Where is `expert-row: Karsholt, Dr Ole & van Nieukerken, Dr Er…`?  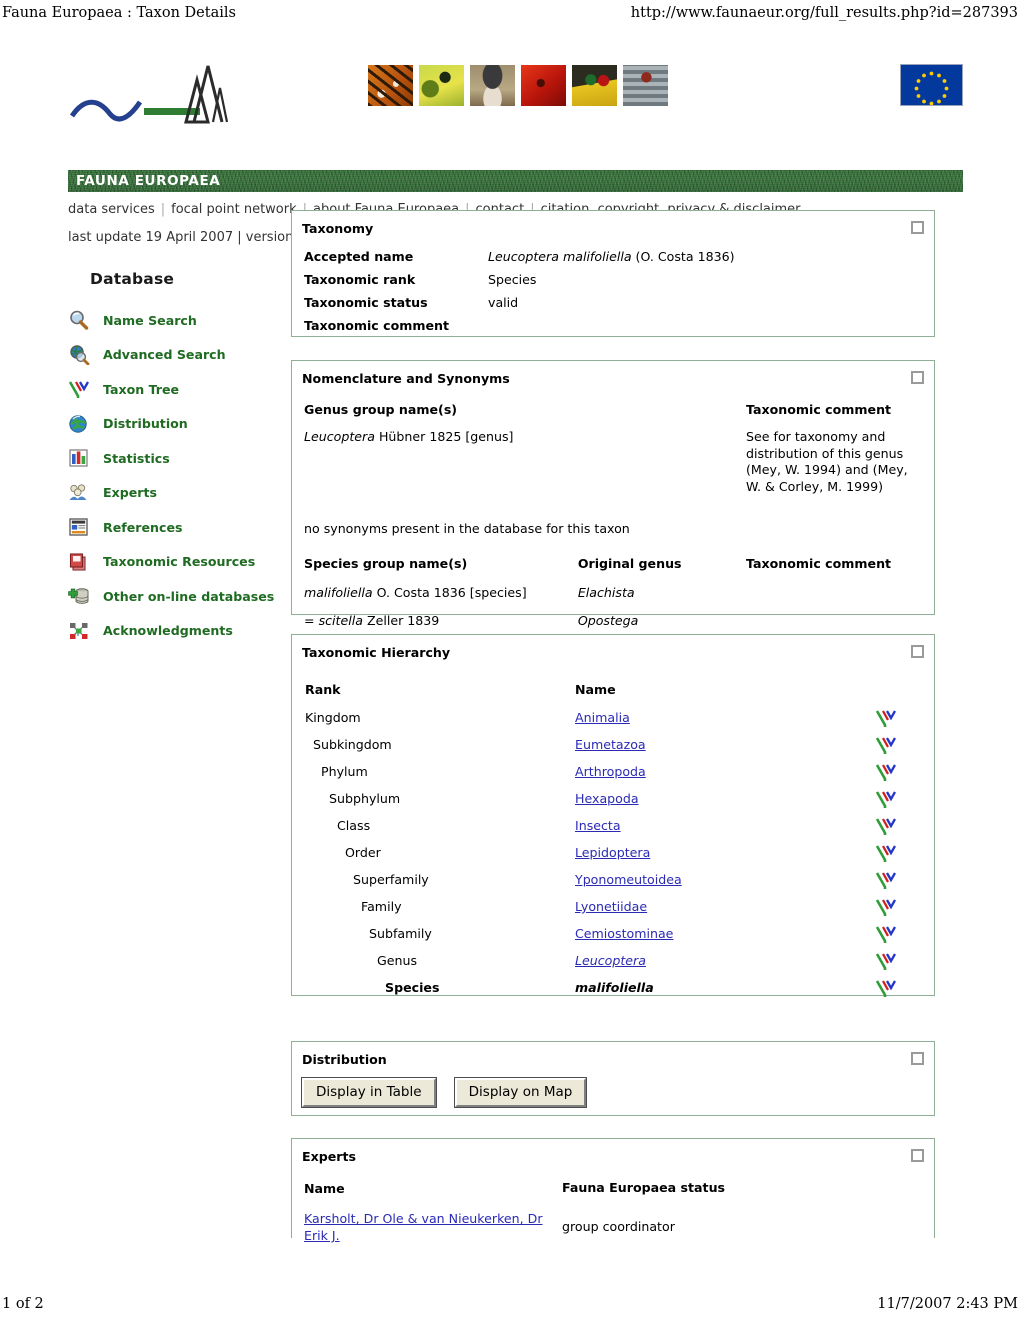 expert-row: Karsholt, Dr Ole & van Nieukerken, Dr Er… is located at coordinates (614, 1227).